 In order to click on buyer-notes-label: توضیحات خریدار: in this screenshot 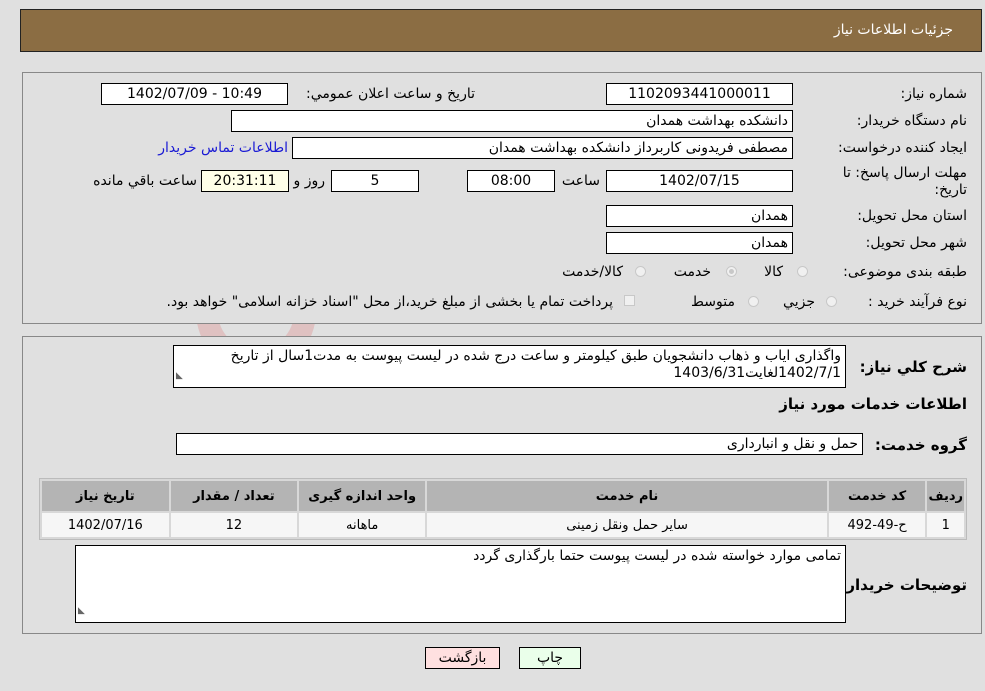, I will do `click(903, 585)`.